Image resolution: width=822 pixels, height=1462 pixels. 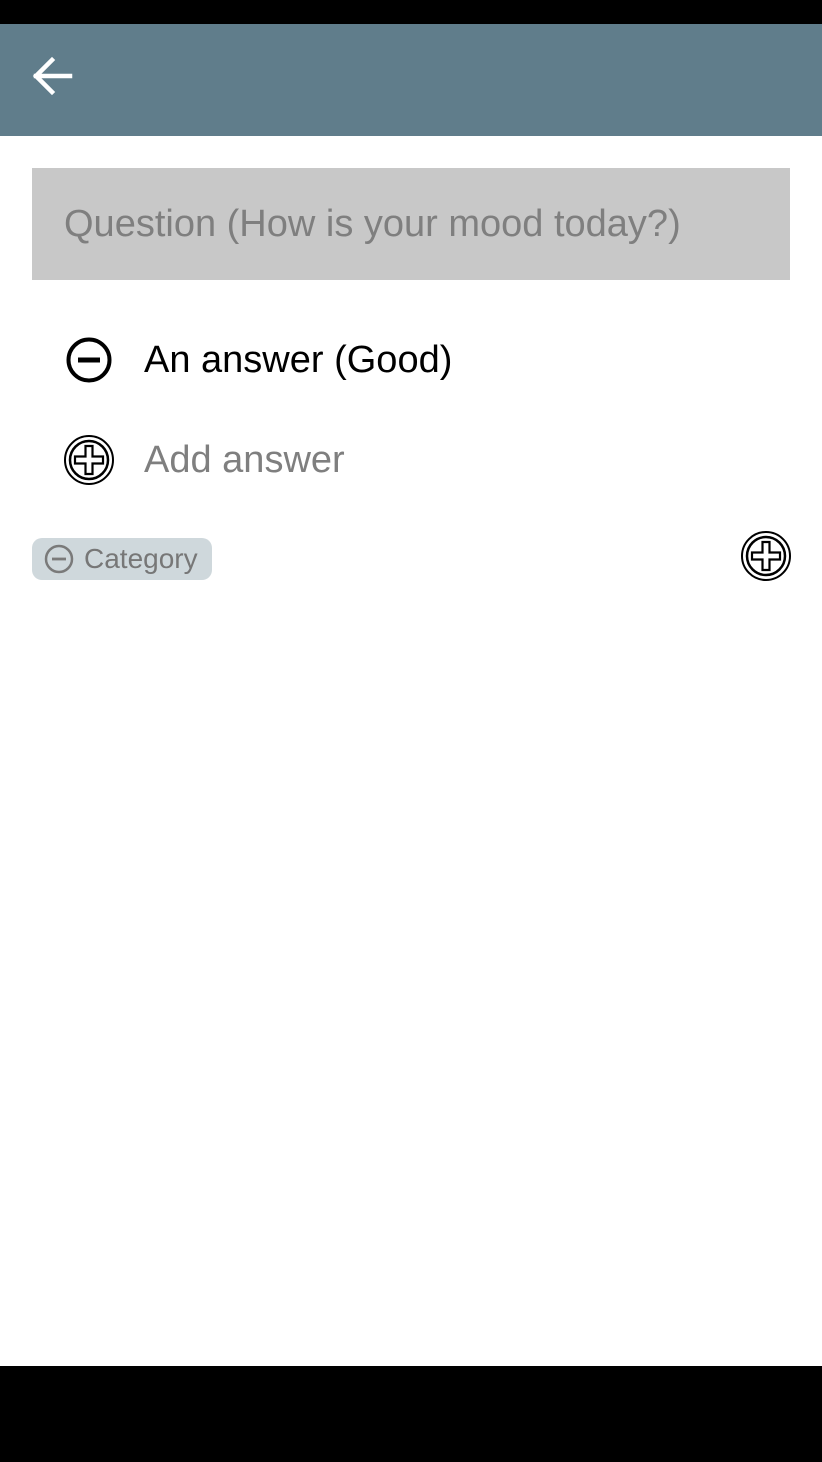 I want to click on back-button, so click(x=52, y=76).